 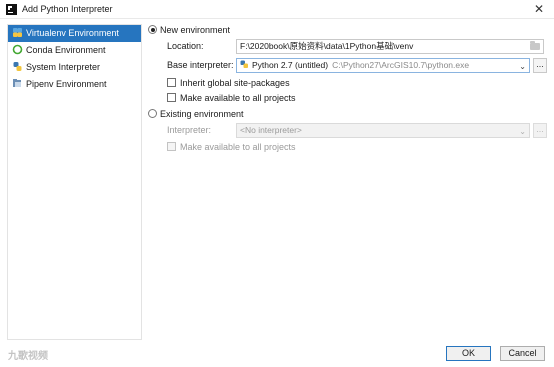 What do you see at coordinates (200, 65) in the screenshot?
I see `base-interpreter-label: Base interpreter:` at bounding box center [200, 65].